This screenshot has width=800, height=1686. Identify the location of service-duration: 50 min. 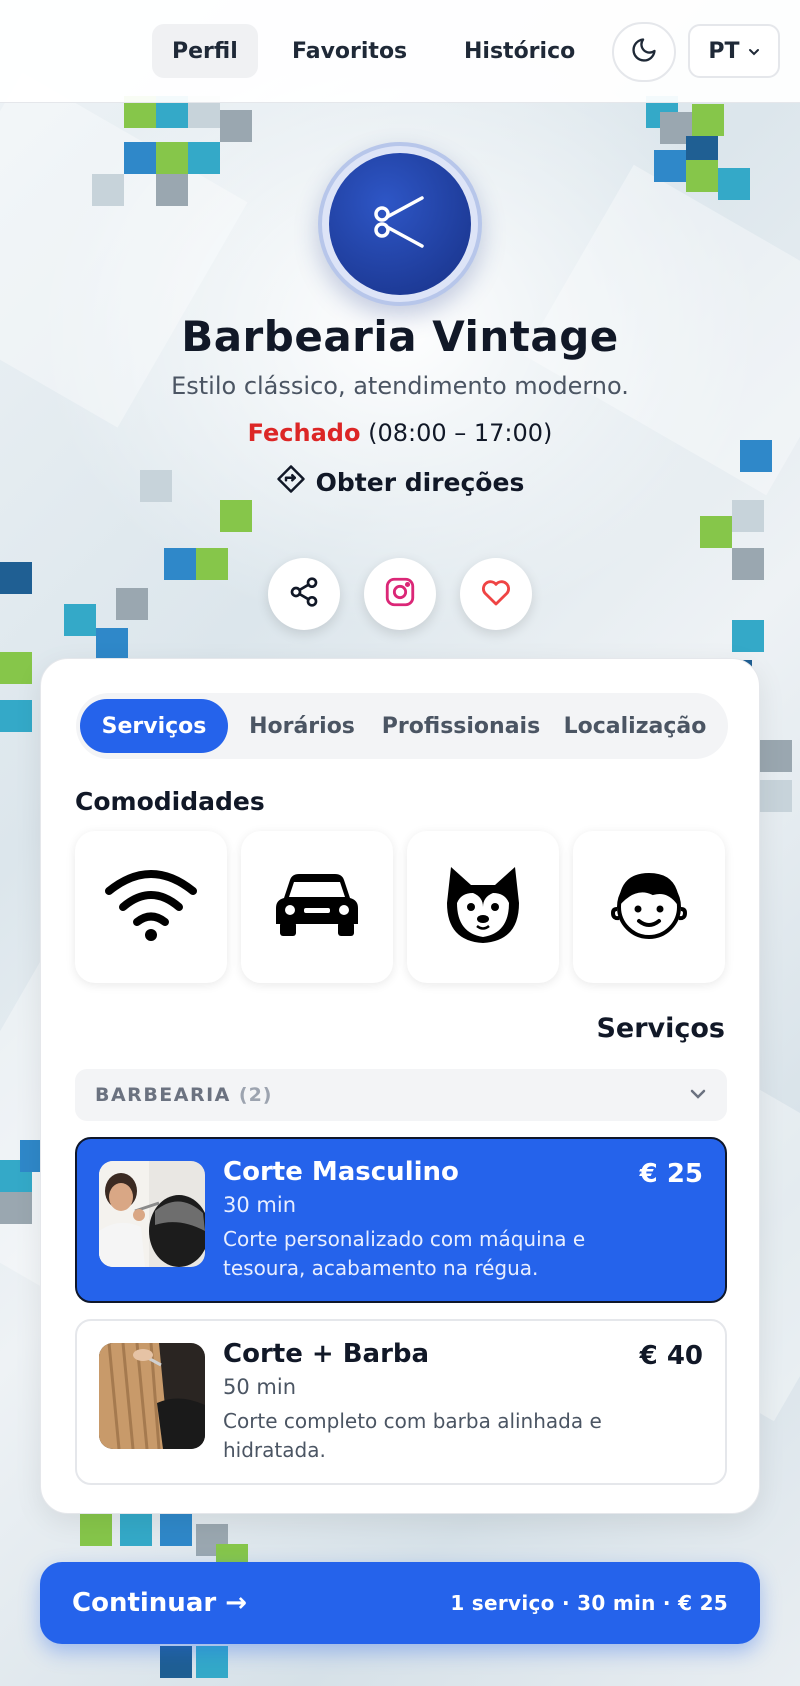
(259, 1387).